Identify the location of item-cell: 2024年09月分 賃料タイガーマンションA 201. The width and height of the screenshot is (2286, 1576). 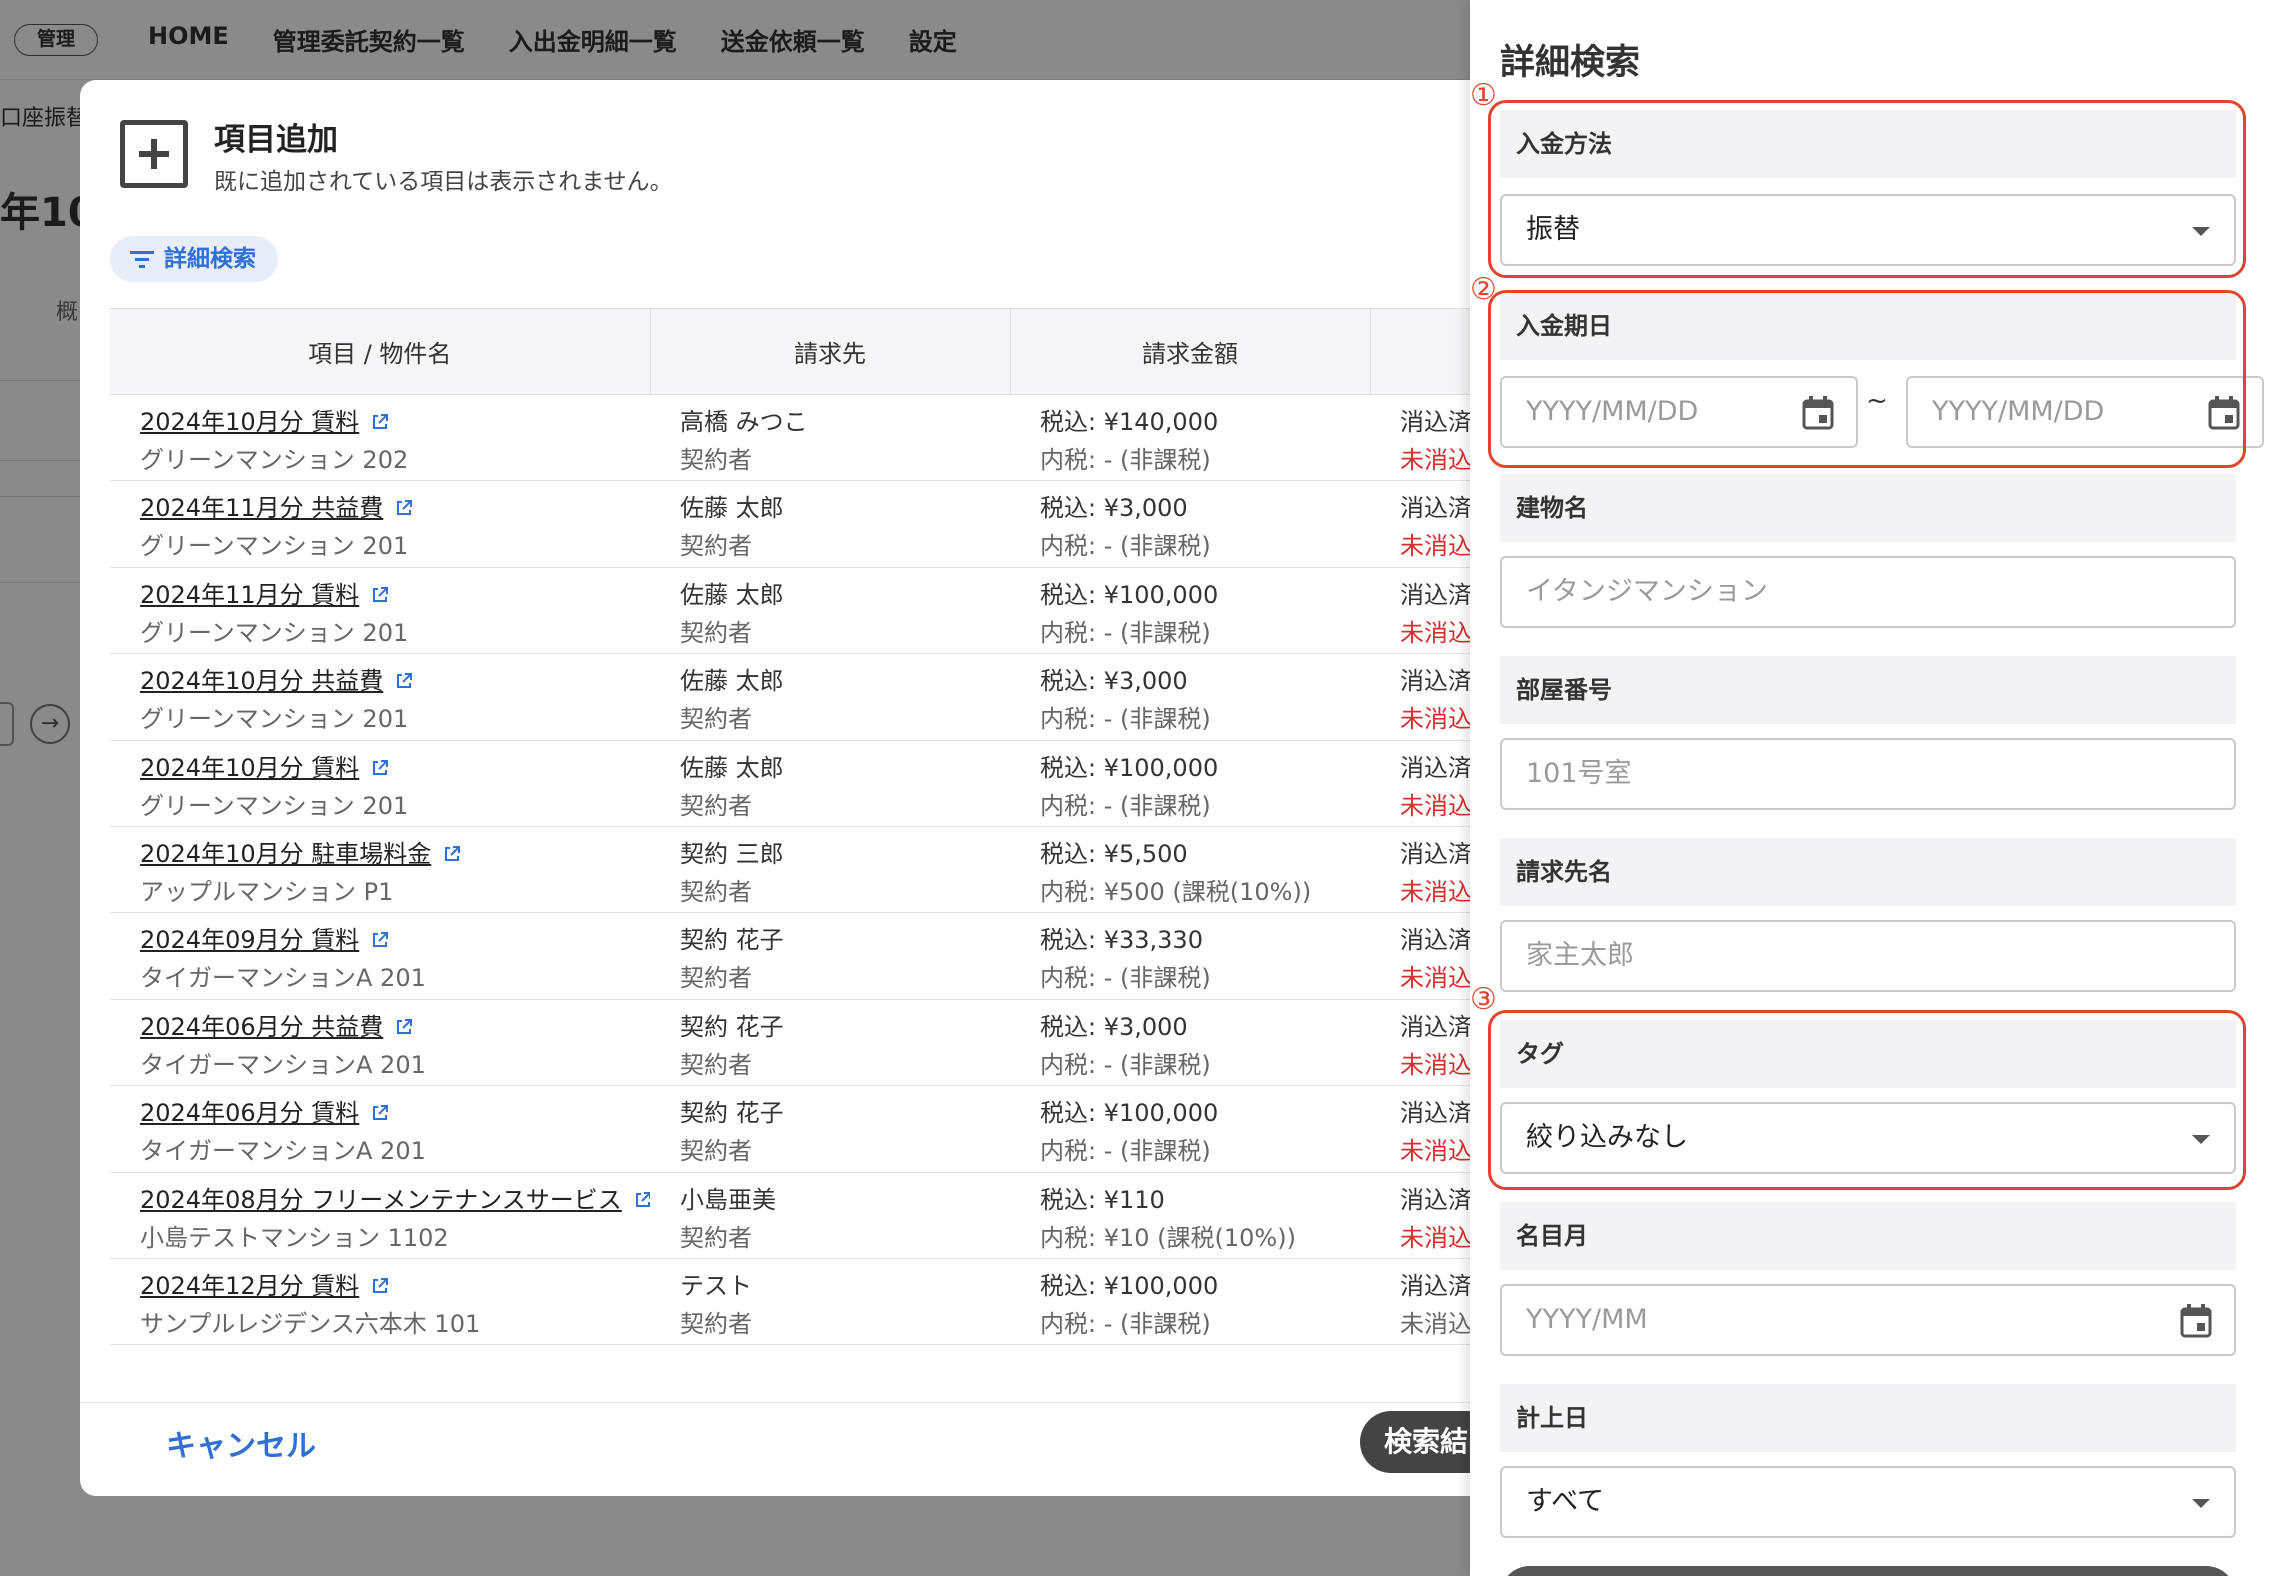
(380, 956).